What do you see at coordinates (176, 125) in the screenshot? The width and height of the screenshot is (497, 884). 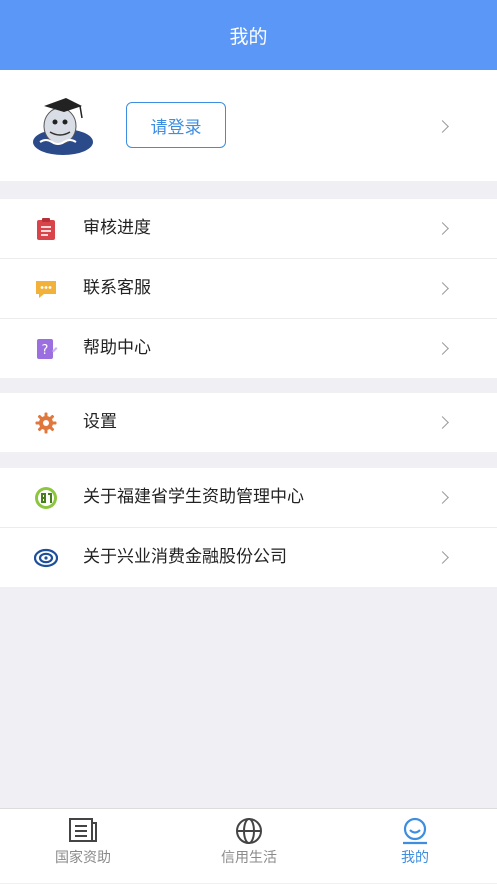 I see `login-button: 请登录` at bounding box center [176, 125].